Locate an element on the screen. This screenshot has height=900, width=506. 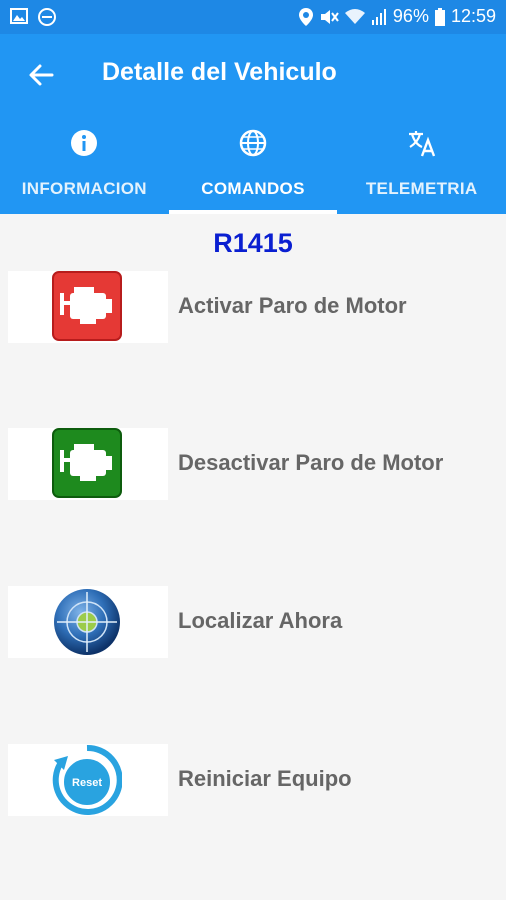
info-icon is located at coordinates (84, 143).